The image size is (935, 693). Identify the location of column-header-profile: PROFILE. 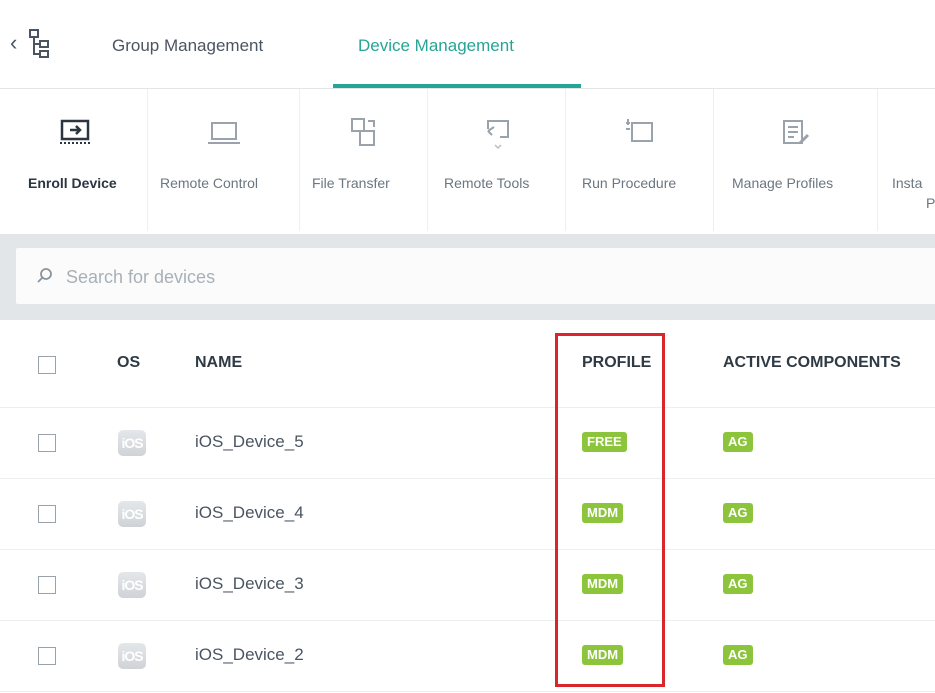
(616, 363).